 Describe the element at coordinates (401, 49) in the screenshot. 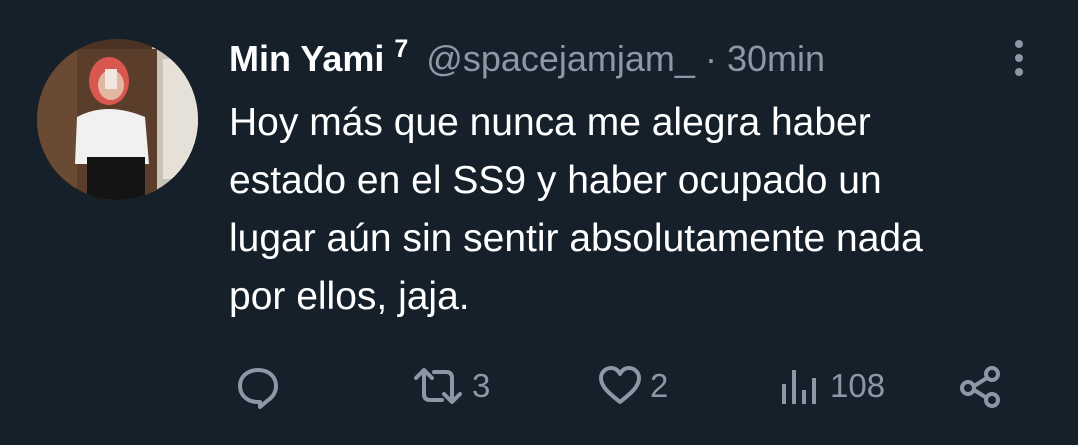

I see `author-badge: 7` at that location.